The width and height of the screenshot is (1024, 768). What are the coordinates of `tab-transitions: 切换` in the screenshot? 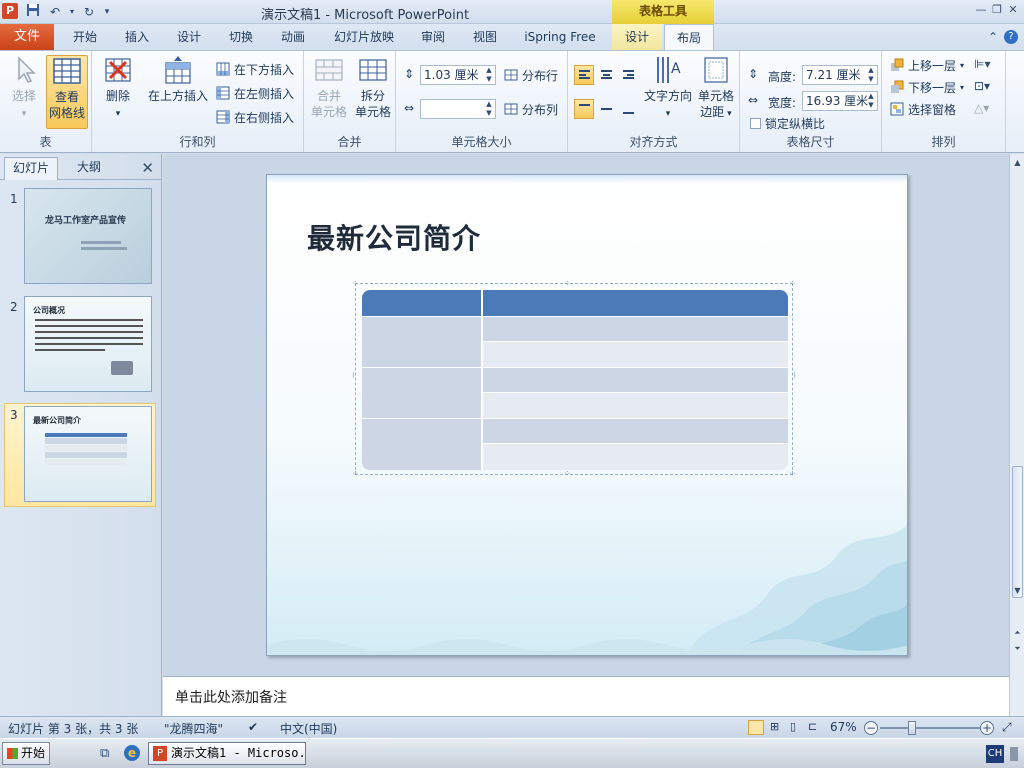 It's located at (241, 37).